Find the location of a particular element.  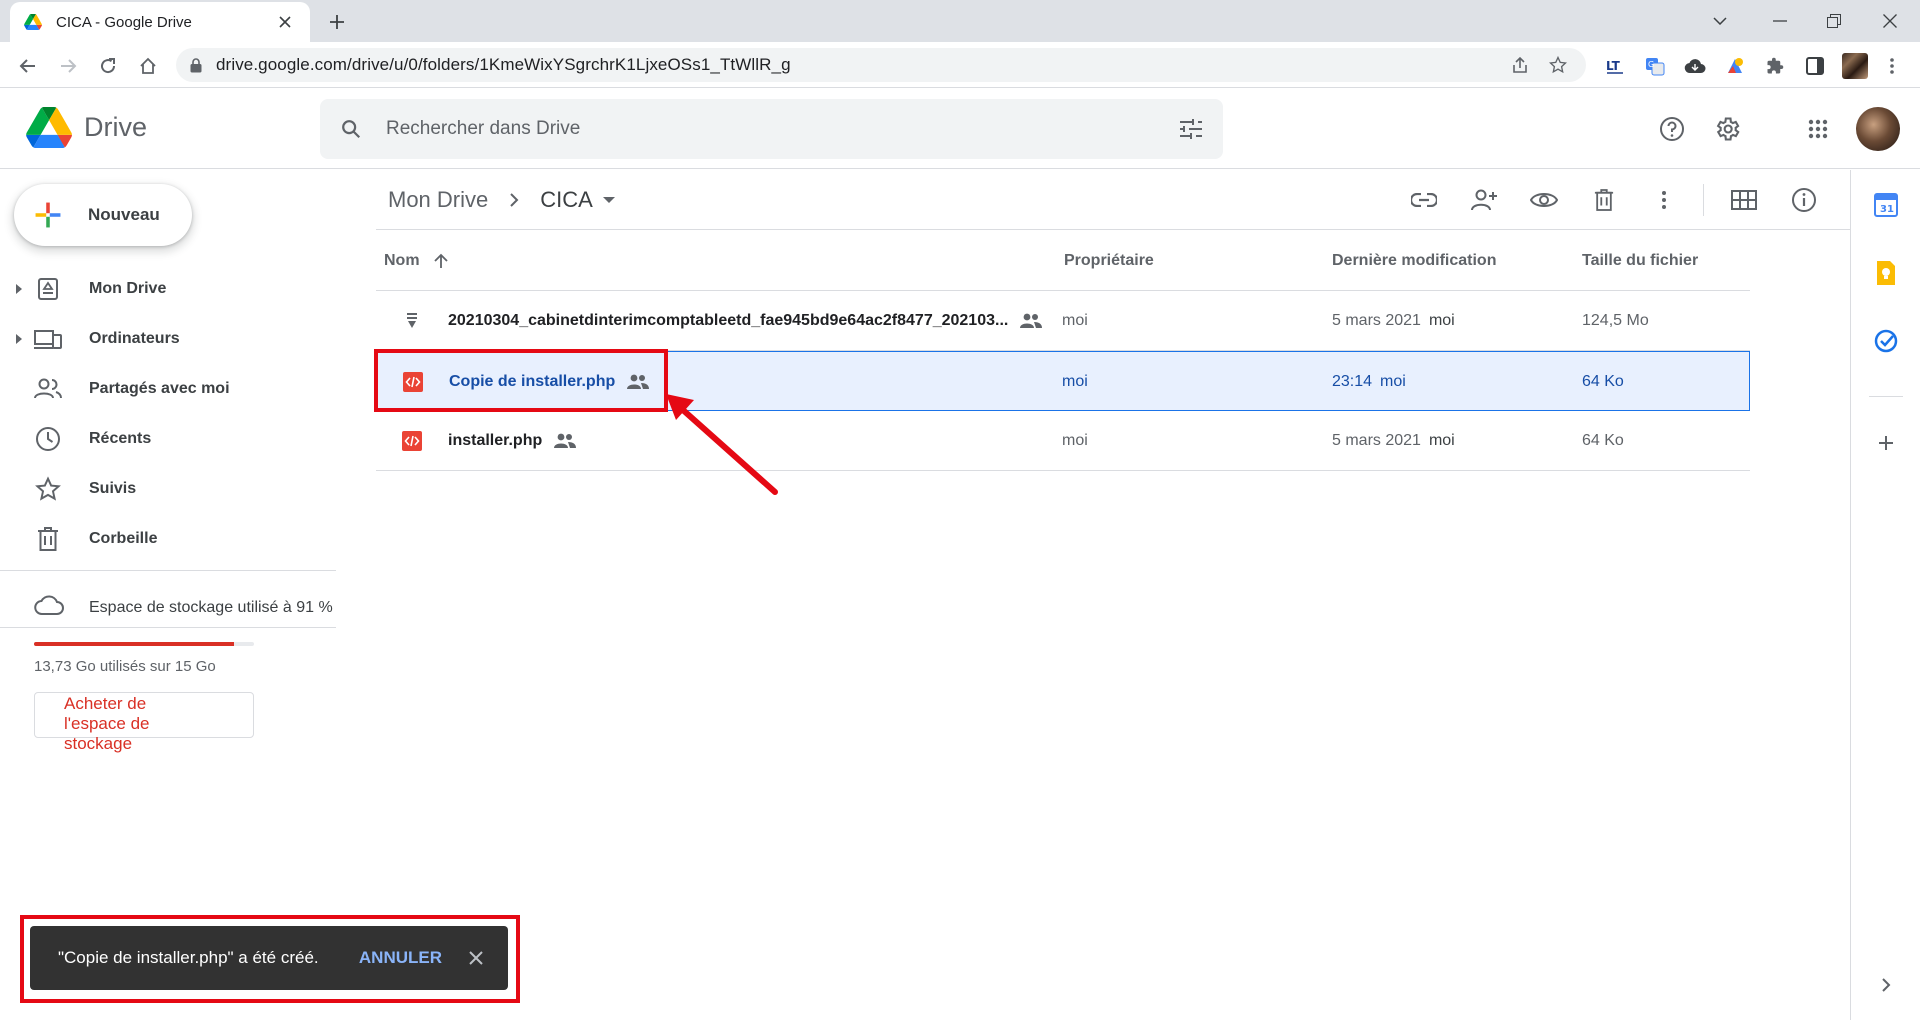

preview-eye-icon is located at coordinates (1544, 200).